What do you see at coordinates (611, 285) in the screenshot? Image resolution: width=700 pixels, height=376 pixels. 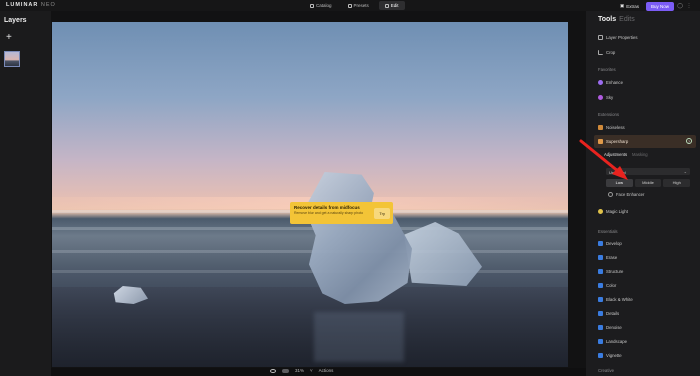 I see `tool-label: Color` at bounding box center [611, 285].